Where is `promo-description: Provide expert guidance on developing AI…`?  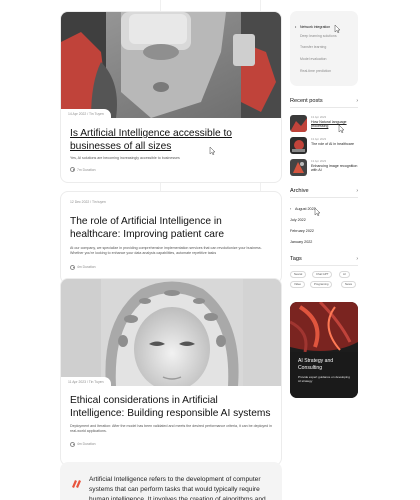
promo-description: Provide expert guidance on developing AI… is located at coordinates (324, 379).